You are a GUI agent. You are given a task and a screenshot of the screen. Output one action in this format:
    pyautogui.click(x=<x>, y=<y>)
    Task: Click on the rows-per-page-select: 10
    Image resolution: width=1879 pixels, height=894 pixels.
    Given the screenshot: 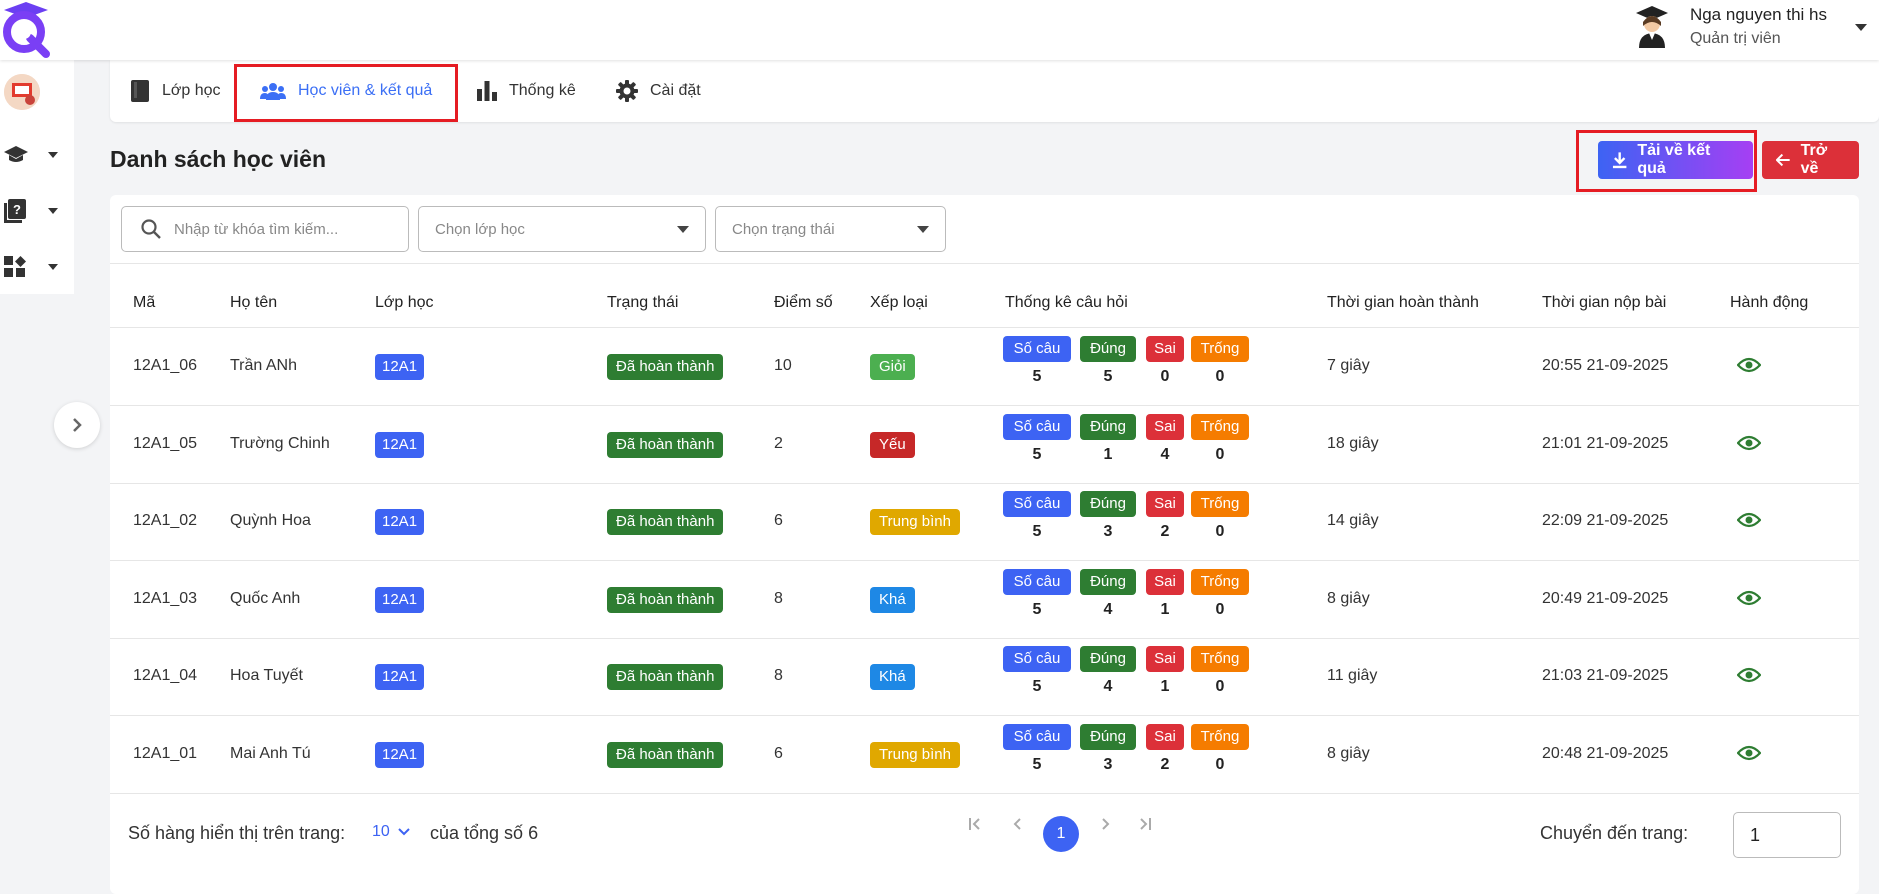 What is the action you would take?
    pyautogui.click(x=391, y=832)
    